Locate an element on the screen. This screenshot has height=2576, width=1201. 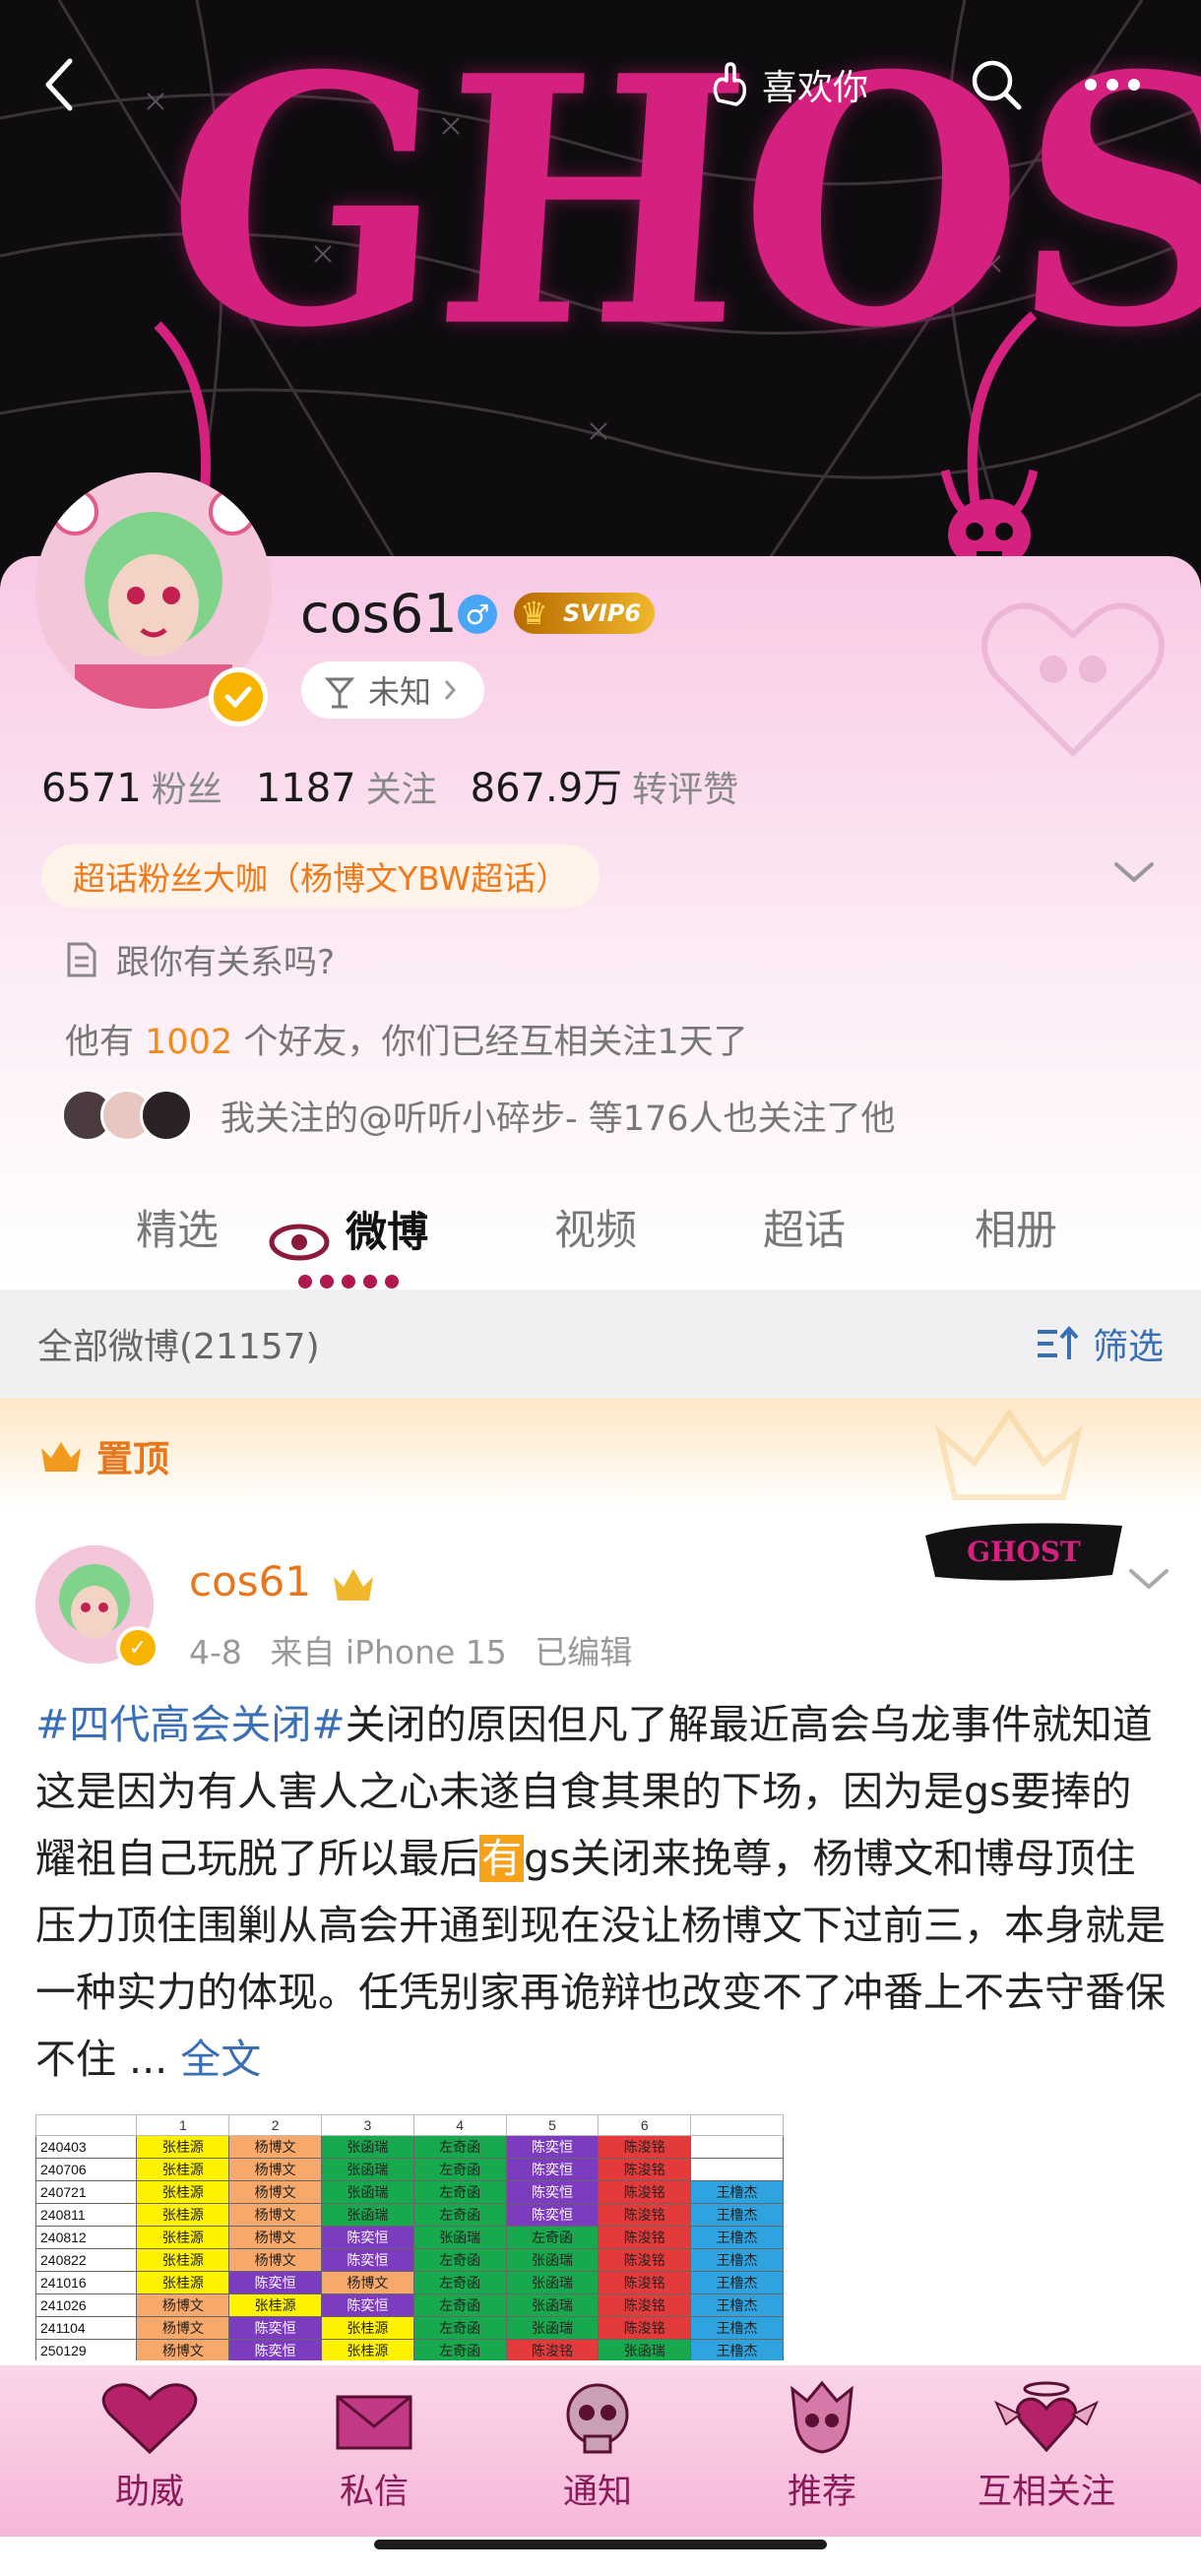
table-date-cell: 240706 is located at coordinates (86, 2169).